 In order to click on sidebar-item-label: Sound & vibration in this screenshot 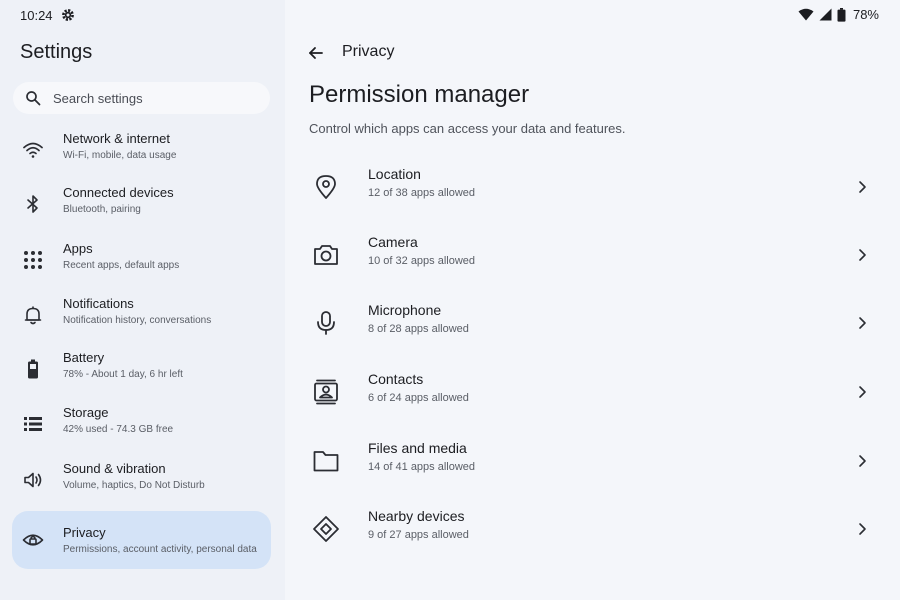, I will do `click(114, 468)`.